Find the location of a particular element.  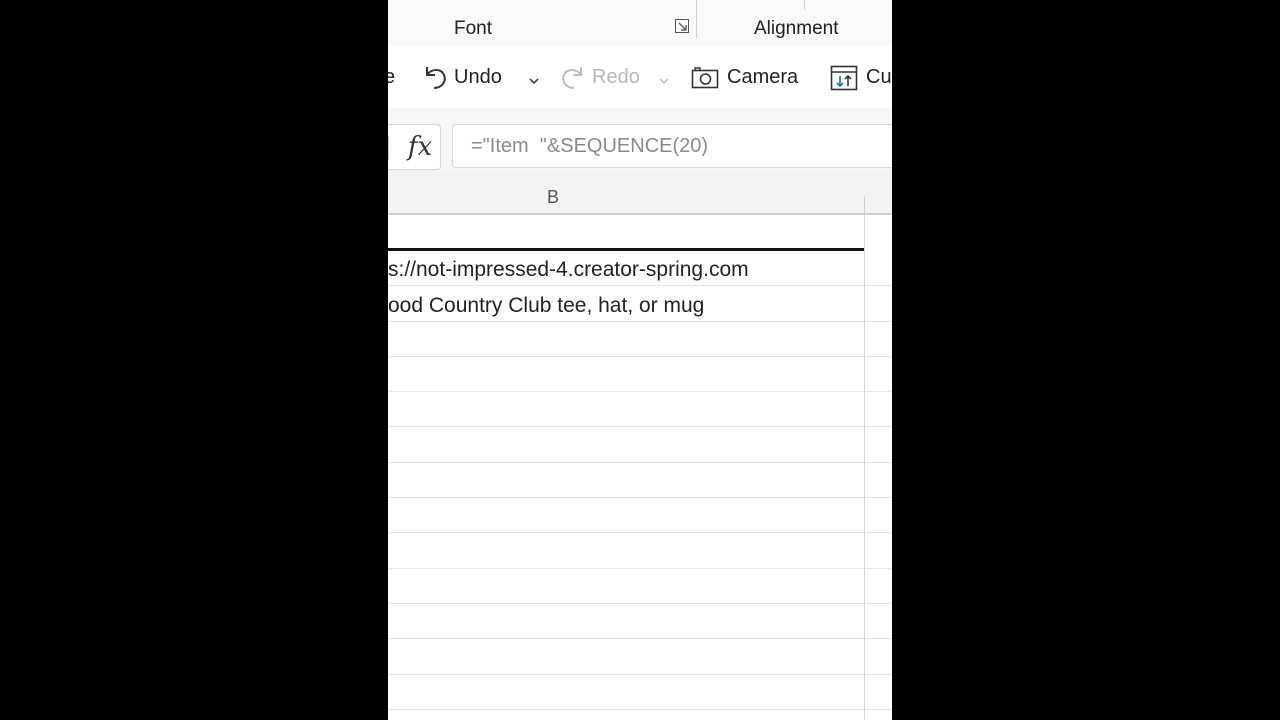

column-divider is located at coordinates (864, 205).